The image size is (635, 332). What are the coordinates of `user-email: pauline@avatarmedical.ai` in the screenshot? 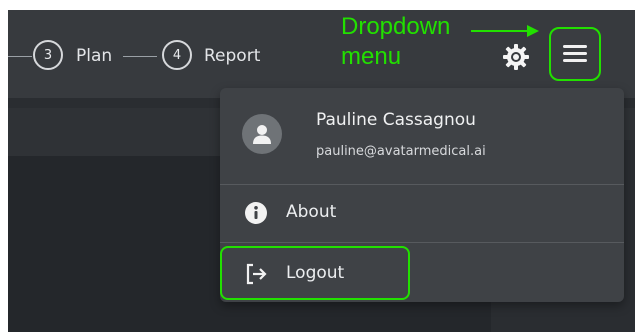 It's located at (401, 151).